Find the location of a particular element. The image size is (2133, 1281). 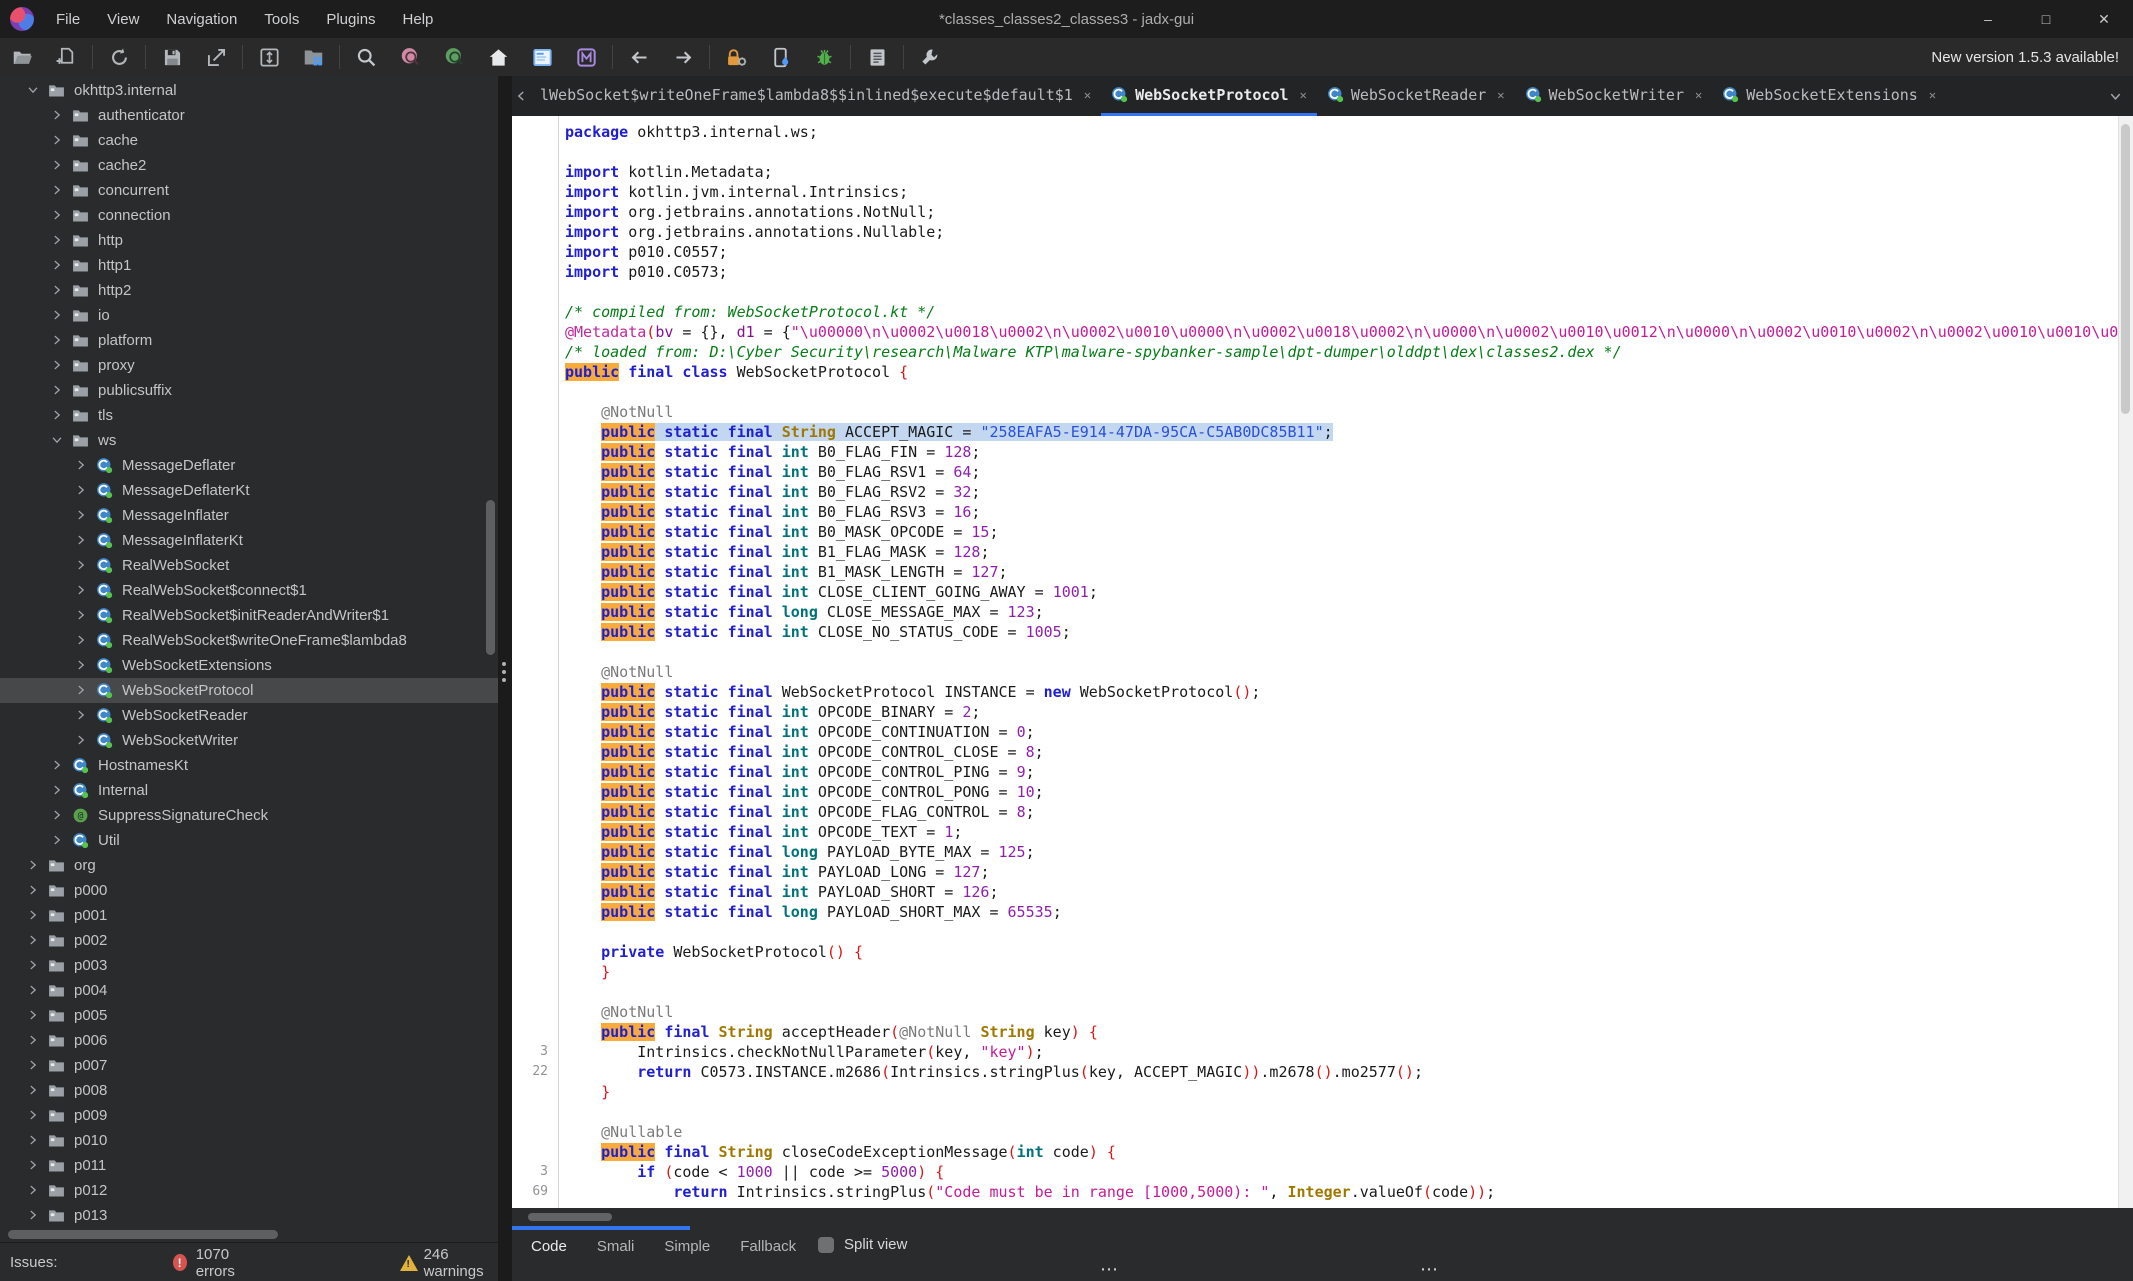

tree-item: p002 is located at coordinates (249, 940).